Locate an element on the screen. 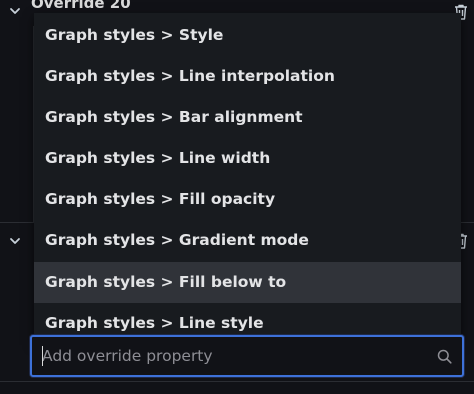 This screenshot has width=474, height=394. menu-item-fill-opacity: Graph styles > Fill opacity is located at coordinates (247, 199).